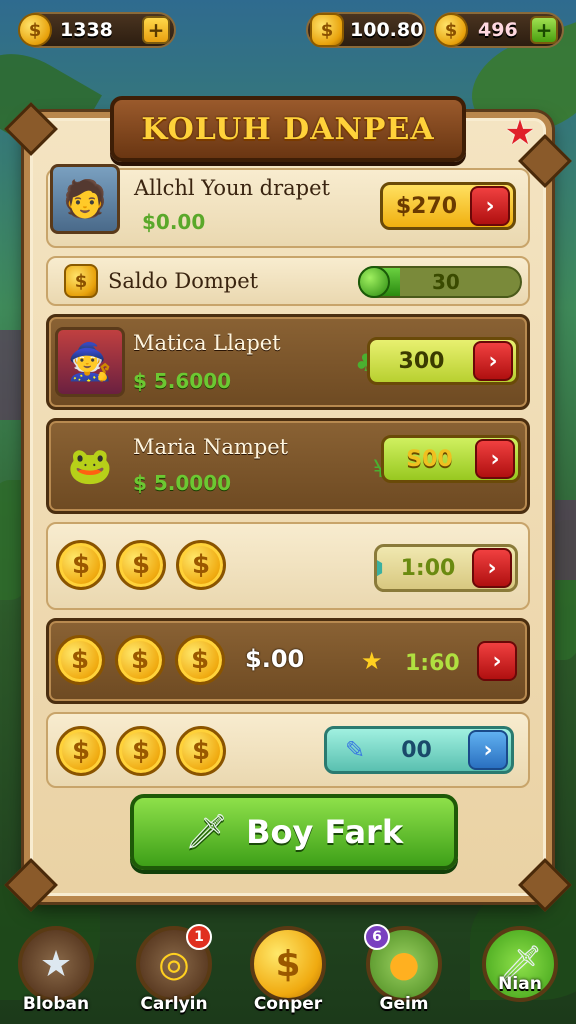 This screenshot has height=1024, width=576. What do you see at coordinates (85, 199) in the screenshot?
I see `character-portrait: 🧑` at bounding box center [85, 199].